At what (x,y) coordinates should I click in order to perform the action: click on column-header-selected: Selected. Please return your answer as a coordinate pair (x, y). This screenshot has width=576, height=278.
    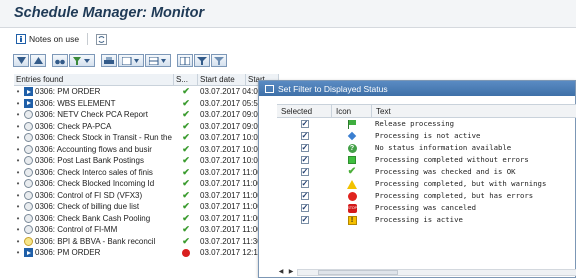
    Looking at the image, I should click on (304, 111).